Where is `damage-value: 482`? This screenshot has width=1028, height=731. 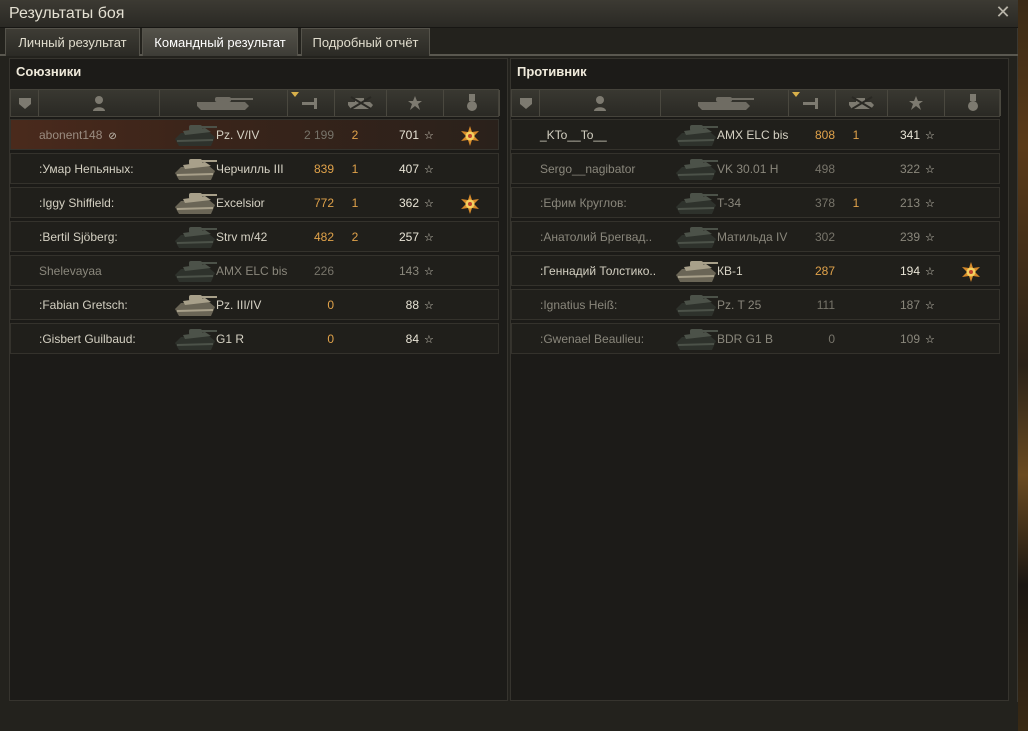
damage-value: 482 is located at coordinates (323, 237).